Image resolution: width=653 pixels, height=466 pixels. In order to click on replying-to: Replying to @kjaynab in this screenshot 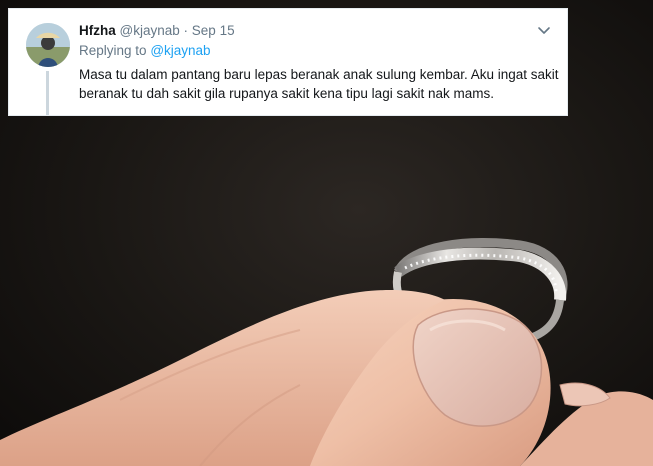, I will do `click(145, 50)`.